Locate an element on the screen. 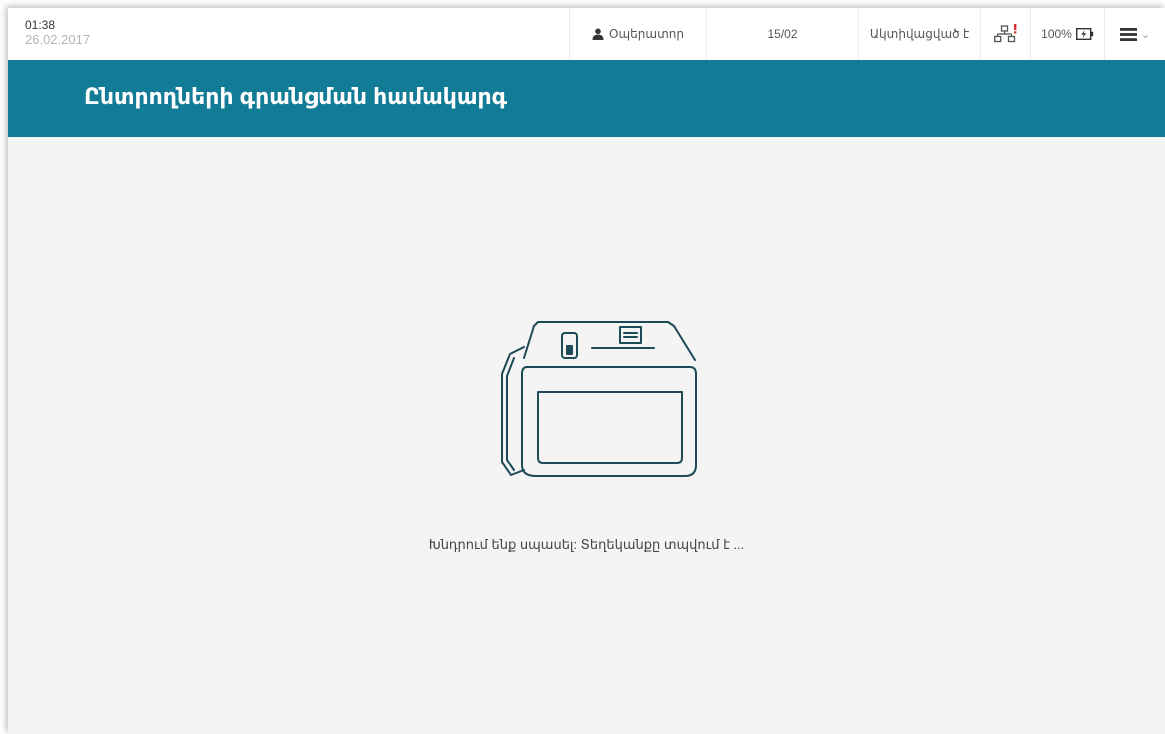  battery-status: 100% is located at coordinates (1067, 34).